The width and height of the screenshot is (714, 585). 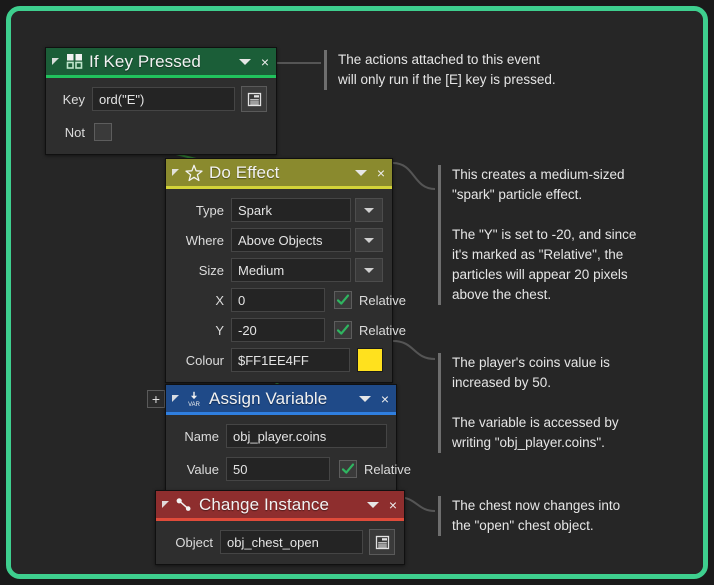 What do you see at coordinates (291, 210) in the screenshot?
I see `type-select-value: Spark` at bounding box center [291, 210].